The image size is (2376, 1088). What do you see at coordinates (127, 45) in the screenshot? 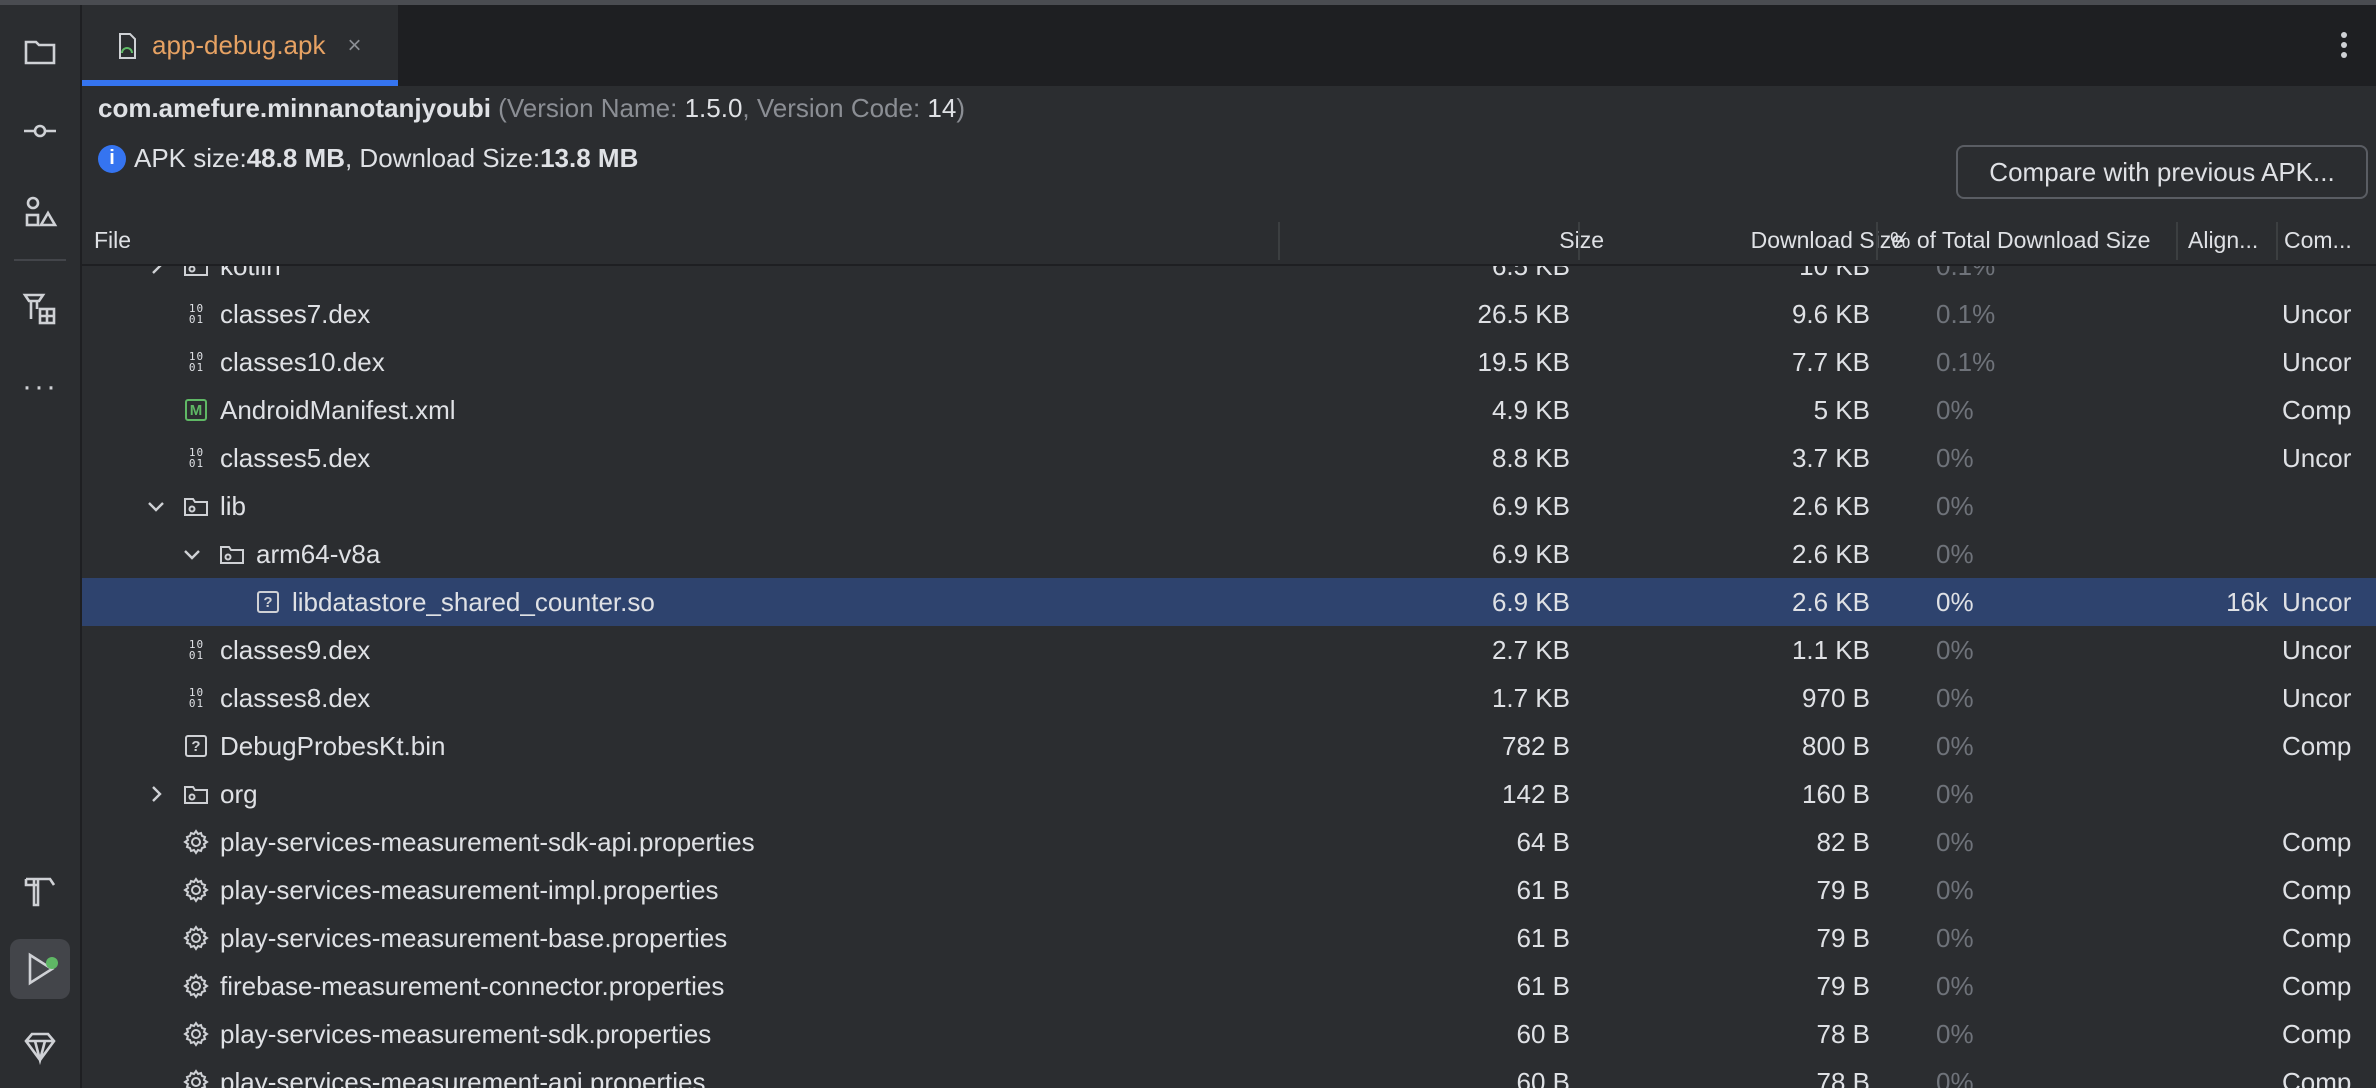
I see `apk-file-icon` at bounding box center [127, 45].